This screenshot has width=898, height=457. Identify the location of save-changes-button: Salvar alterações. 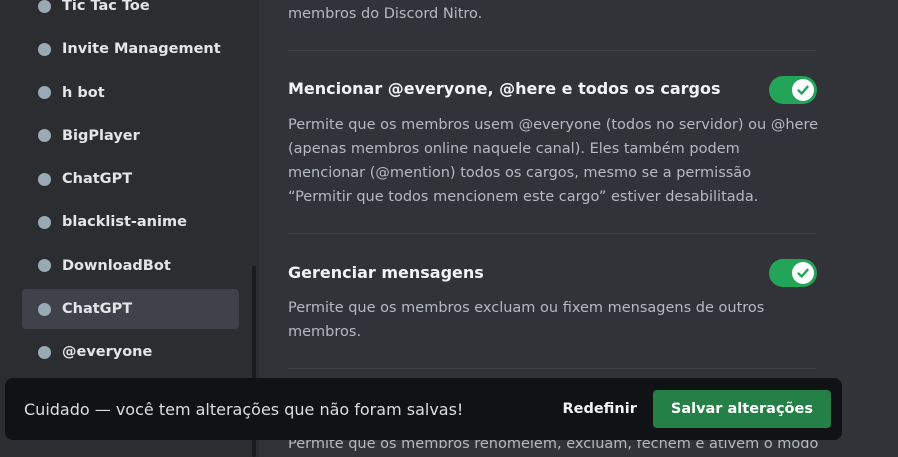
(741, 409).